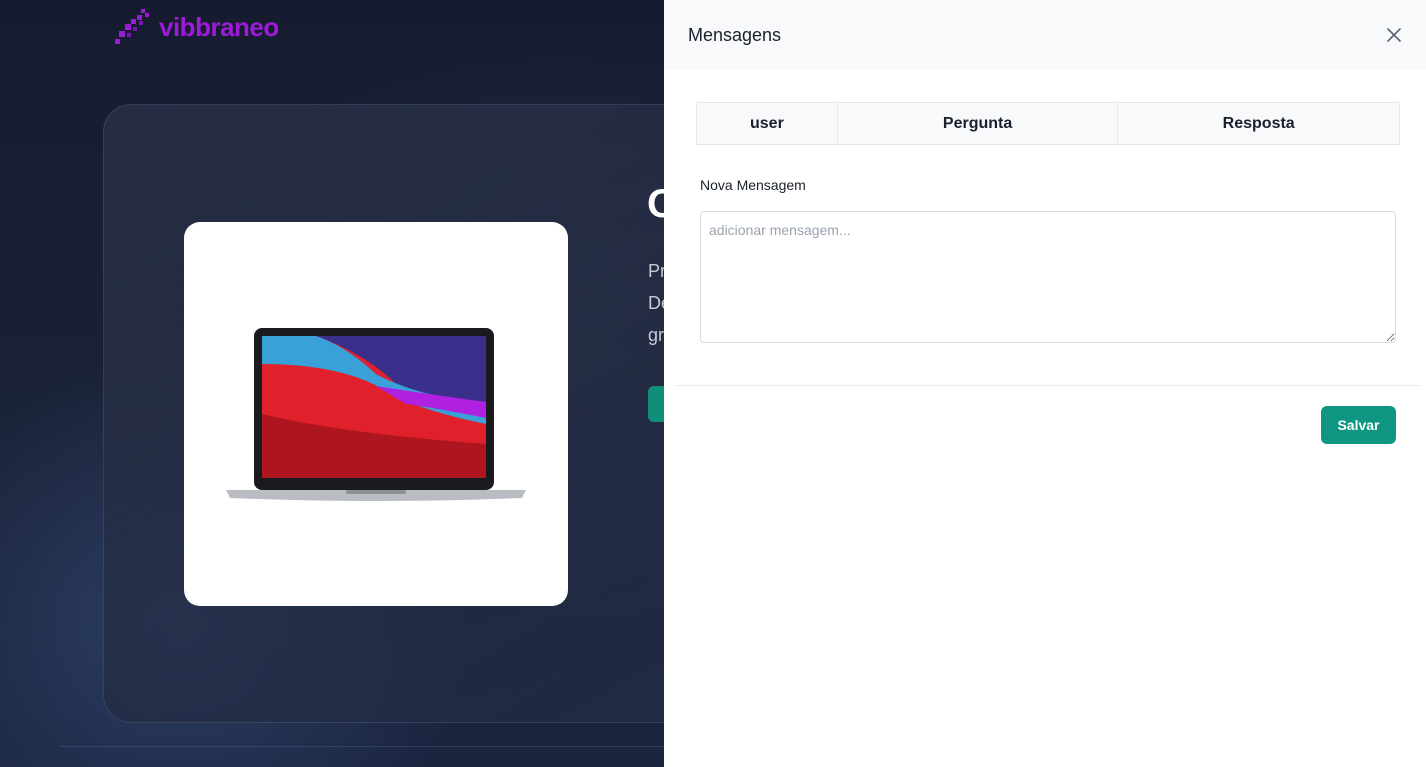  I want to click on laptop-image, so click(376, 414).